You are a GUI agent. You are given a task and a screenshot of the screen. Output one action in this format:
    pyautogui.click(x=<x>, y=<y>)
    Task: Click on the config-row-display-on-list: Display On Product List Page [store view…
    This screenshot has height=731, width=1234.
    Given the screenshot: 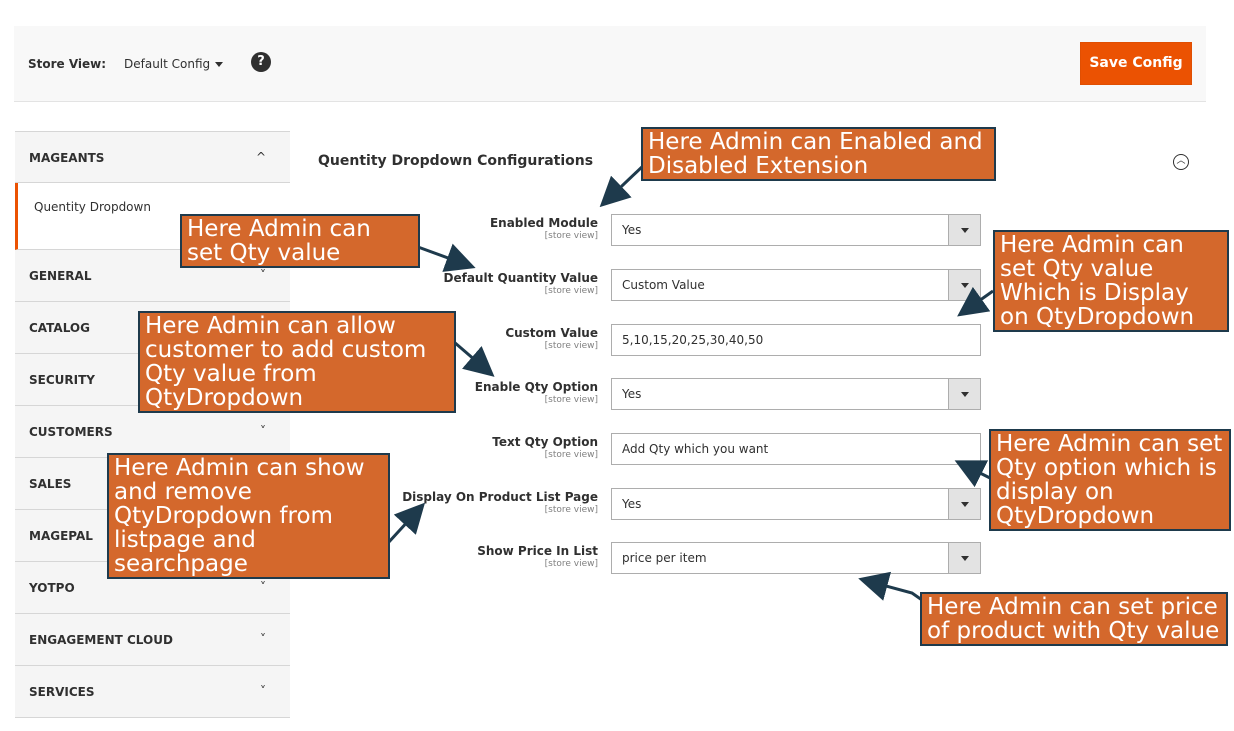 What is the action you would take?
    pyautogui.click(x=645, y=508)
    